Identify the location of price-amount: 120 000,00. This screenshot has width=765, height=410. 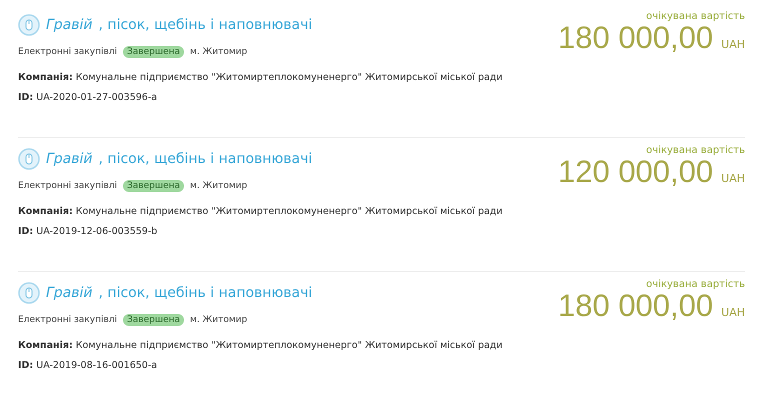
(636, 171).